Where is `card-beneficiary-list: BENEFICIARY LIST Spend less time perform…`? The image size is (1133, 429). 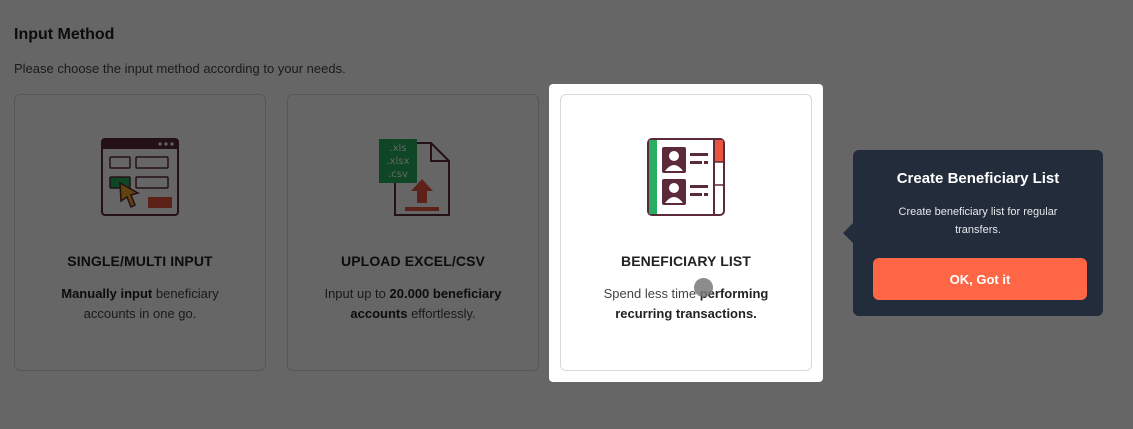
card-beneficiary-list: BENEFICIARY LIST Spend less time perform… is located at coordinates (686, 232).